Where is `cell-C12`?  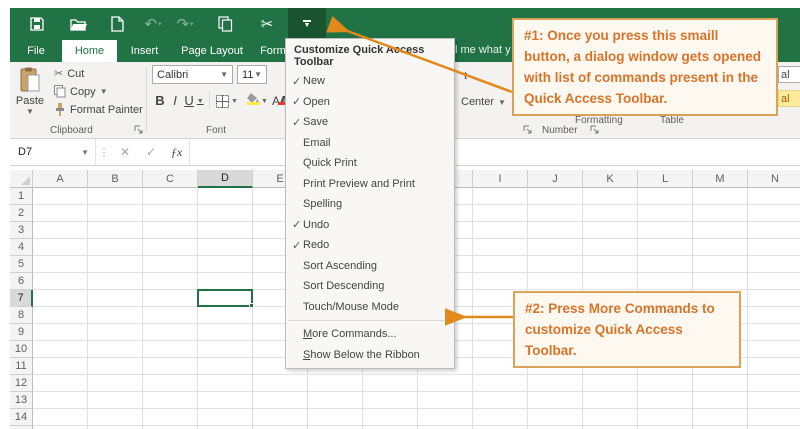 cell-C12 is located at coordinates (170, 383).